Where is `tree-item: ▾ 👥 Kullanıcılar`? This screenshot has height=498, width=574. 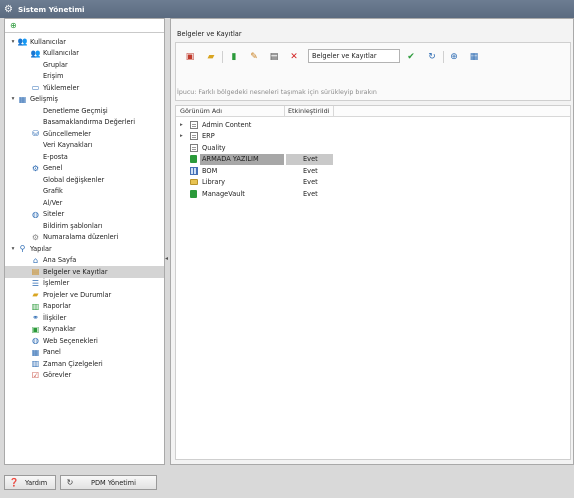
tree-item: ▾ 👥 Kullanıcılar is located at coordinates (84, 42).